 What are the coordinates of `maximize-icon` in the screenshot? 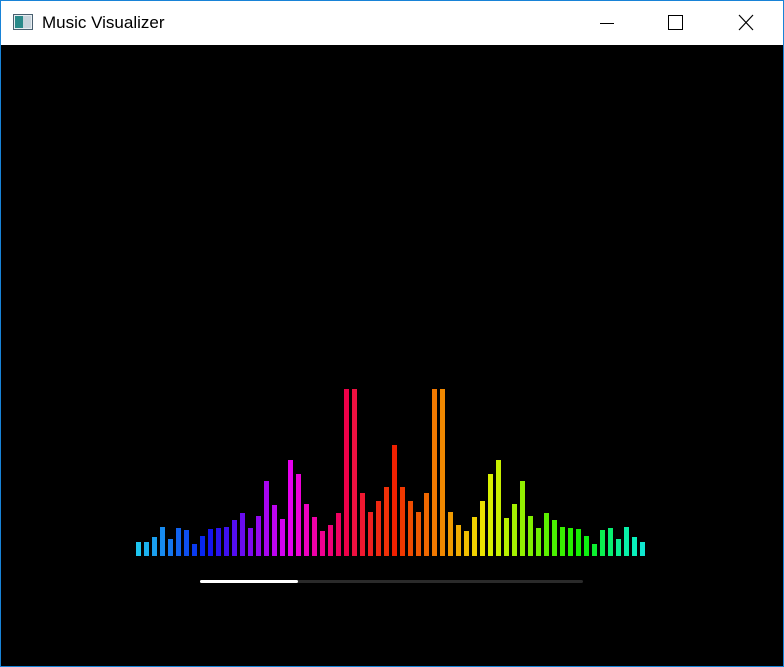 It's located at (675, 22).